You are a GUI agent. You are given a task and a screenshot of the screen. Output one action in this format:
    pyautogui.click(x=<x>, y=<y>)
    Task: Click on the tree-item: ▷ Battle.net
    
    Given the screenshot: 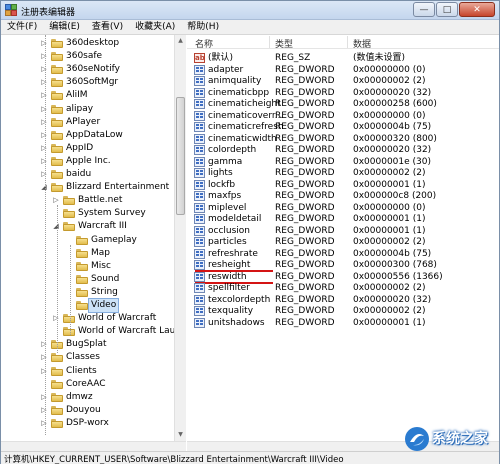 What is the action you would take?
    pyautogui.click(x=87, y=200)
    